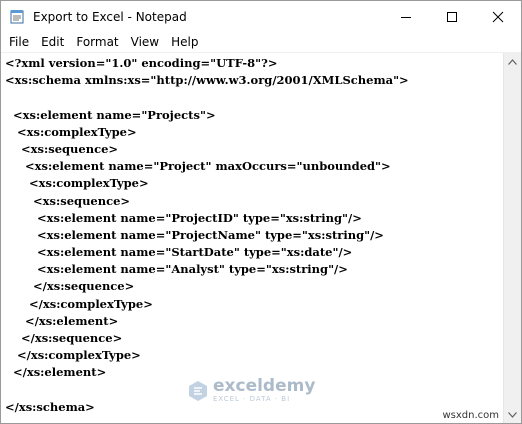 The image size is (522, 424). Describe the element at coordinates (97, 42) in the screenshot. I see `menu-format: Format` at that location.